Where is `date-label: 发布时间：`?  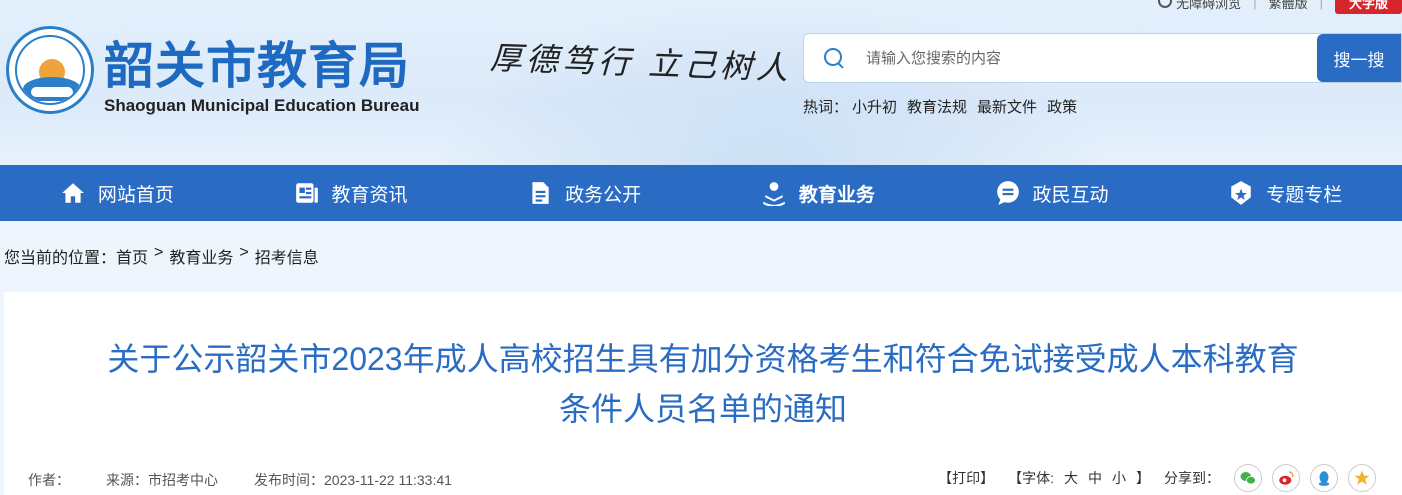 date-label: 发布时间： is located at coordinates (289, 480).